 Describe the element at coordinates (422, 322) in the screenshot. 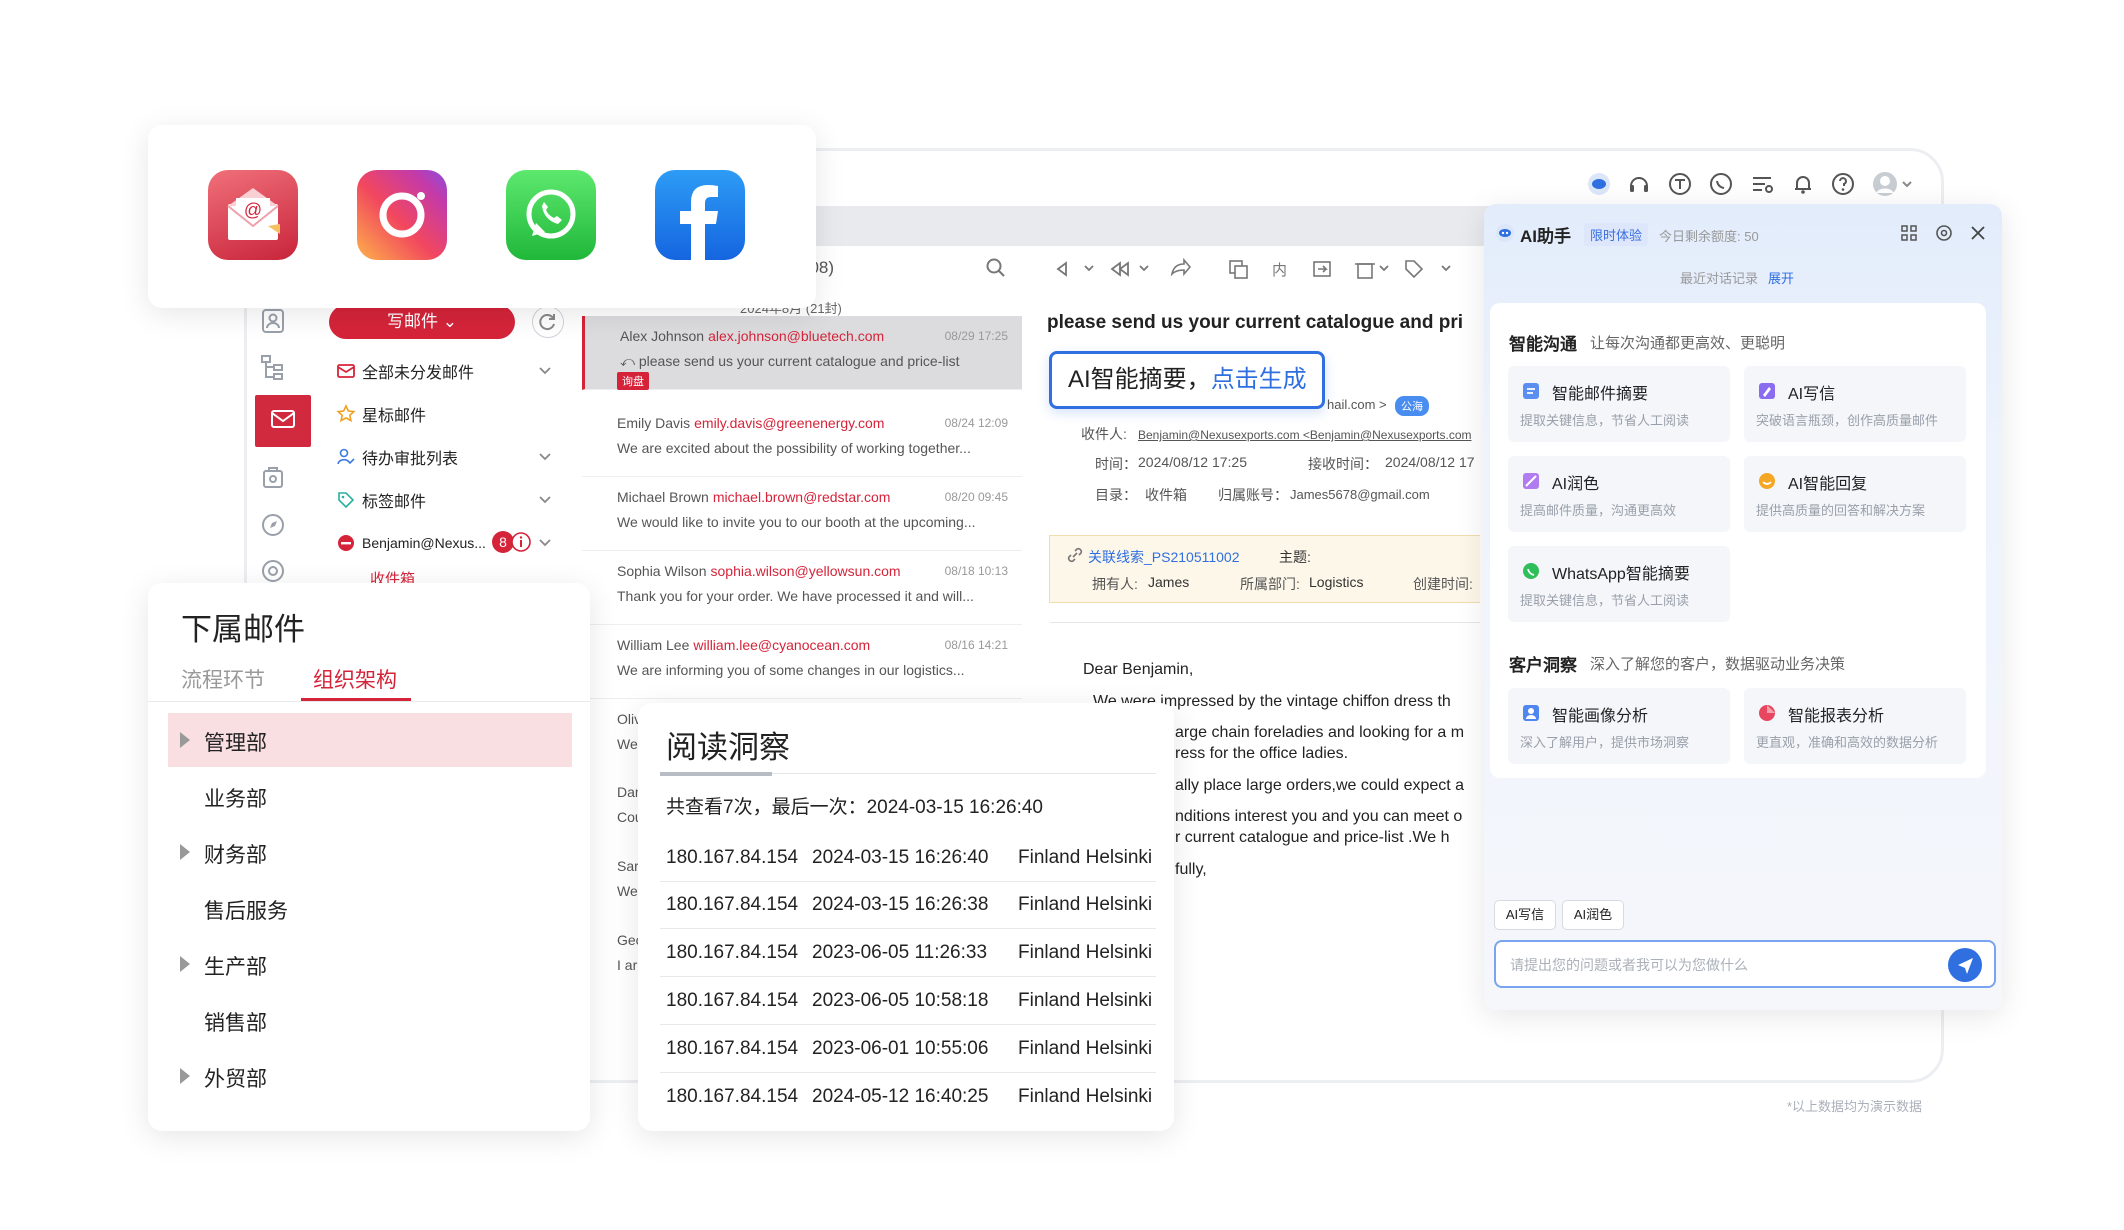

I see `write-mail-button: 写邮件 ⌄` at that location.